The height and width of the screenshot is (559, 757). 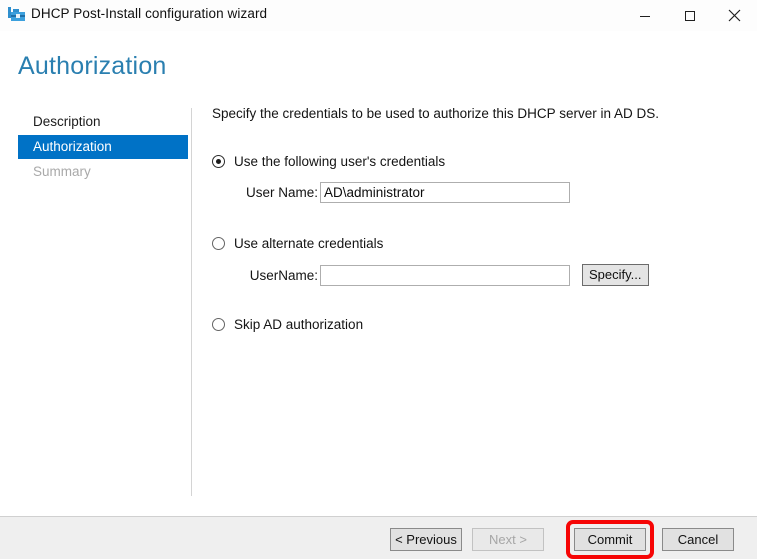 I want to click on sidebar-item-description: Description, so click(x=95, y=122).